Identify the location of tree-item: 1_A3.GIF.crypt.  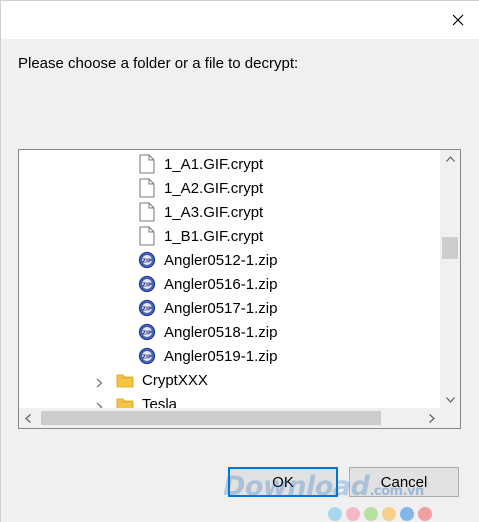
(200, 212).